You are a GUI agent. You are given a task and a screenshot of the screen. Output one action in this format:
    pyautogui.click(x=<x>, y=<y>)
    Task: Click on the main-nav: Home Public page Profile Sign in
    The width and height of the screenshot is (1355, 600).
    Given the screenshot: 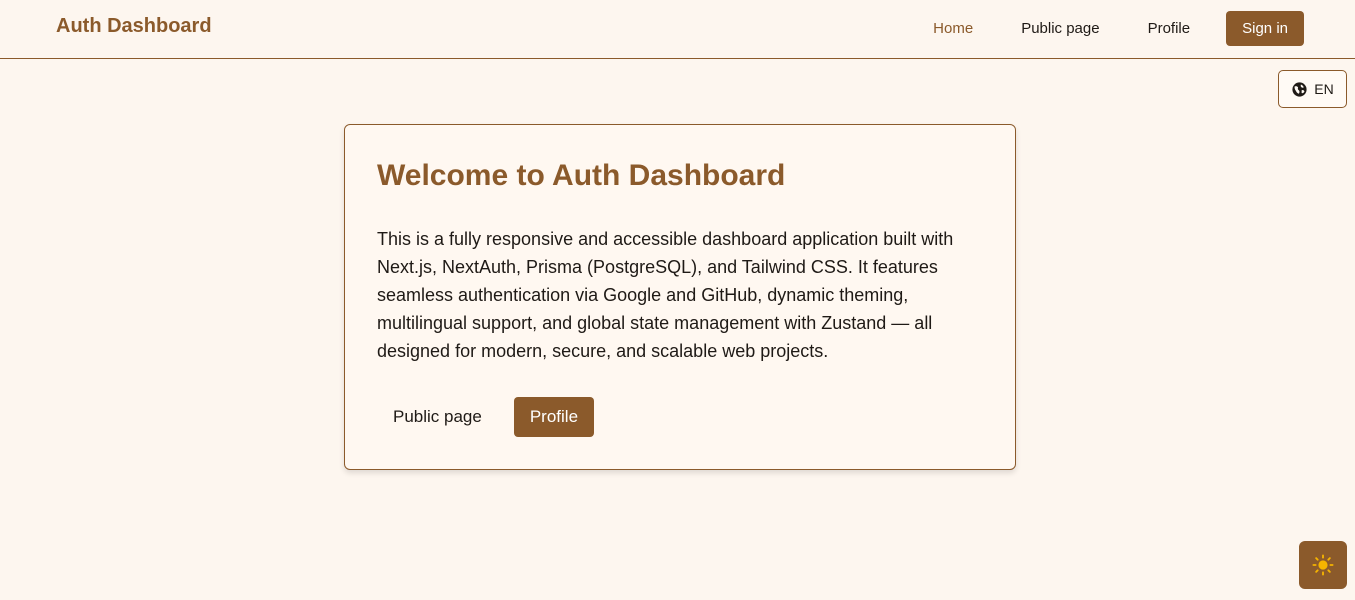 What is the action you would take?
    pyautogui.click(x=1106, y=28)
    